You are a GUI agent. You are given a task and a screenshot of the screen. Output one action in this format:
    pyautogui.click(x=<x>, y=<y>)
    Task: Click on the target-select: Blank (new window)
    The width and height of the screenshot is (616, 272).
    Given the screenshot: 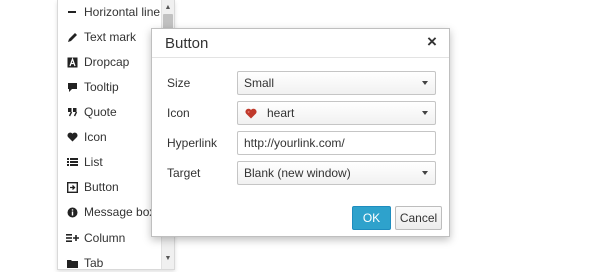 What is the action you would take?
    pyautogui.click(x=336, y=173)
    